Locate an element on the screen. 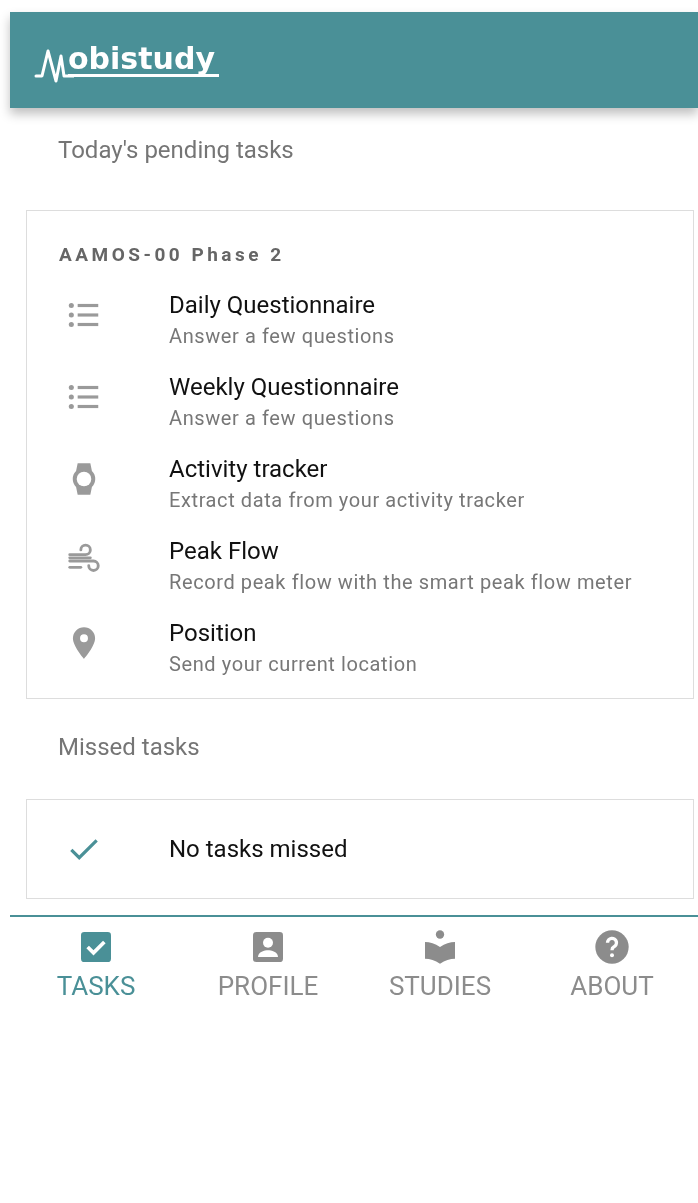 This screenshot has width=698, height=1203. section-title: Today's pending tasks is located at coordinates (176, 151).